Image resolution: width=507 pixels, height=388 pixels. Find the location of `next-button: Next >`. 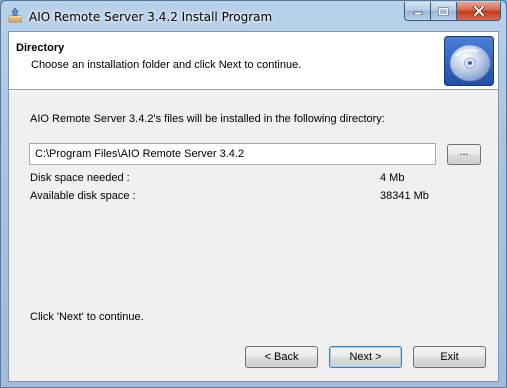

next-button: Next > is located at coordinates (365, 357).